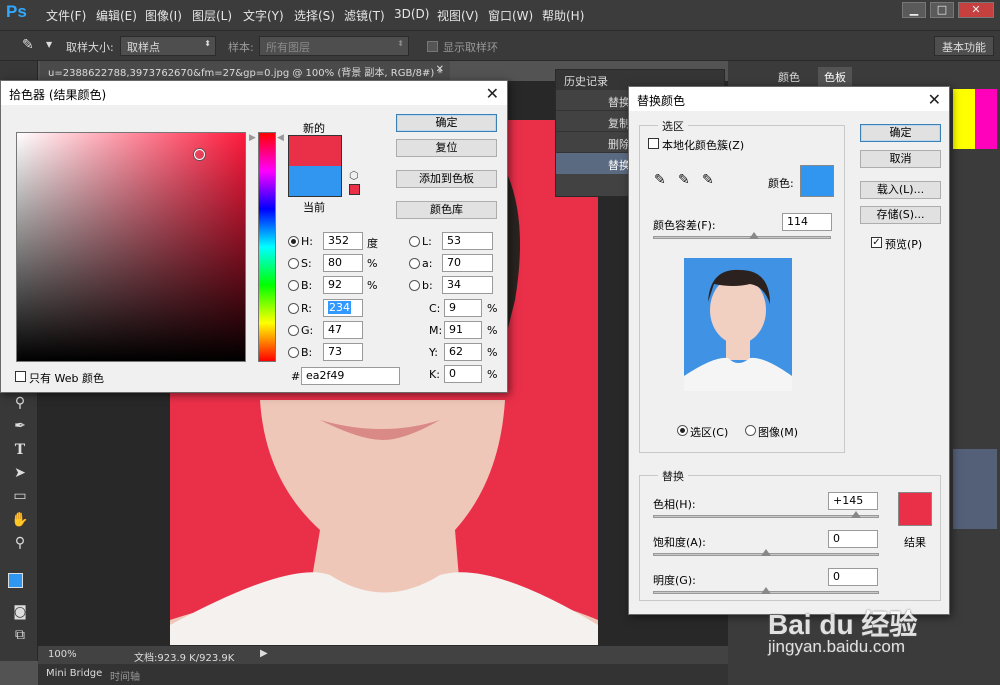 The height and width of the screenshot is (685, 1000). Describe the element at coordinates (855, 514) in the screenshot. I see `hue-slider-thumb` at that location.